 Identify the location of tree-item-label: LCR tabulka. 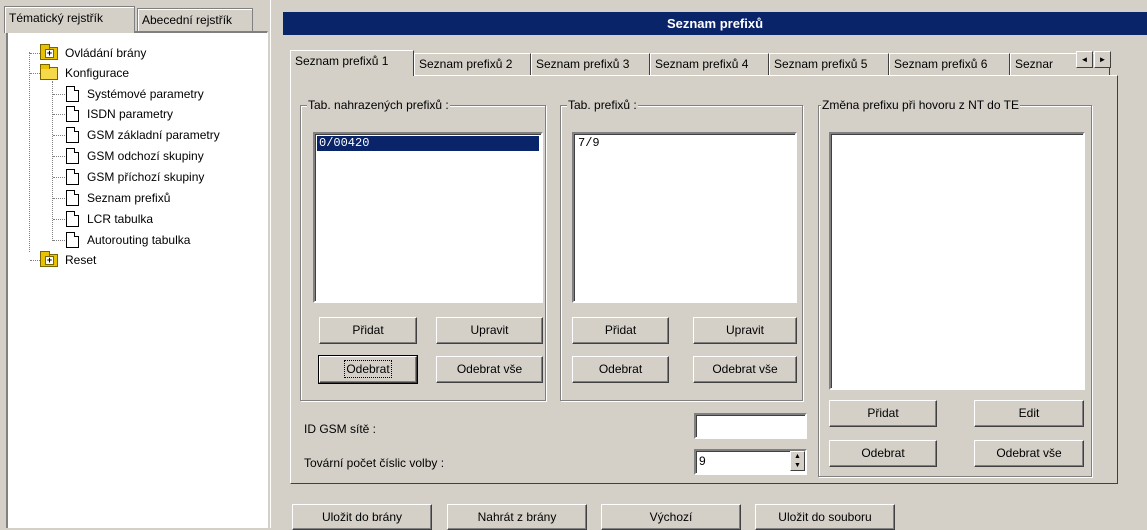
(120, 219).